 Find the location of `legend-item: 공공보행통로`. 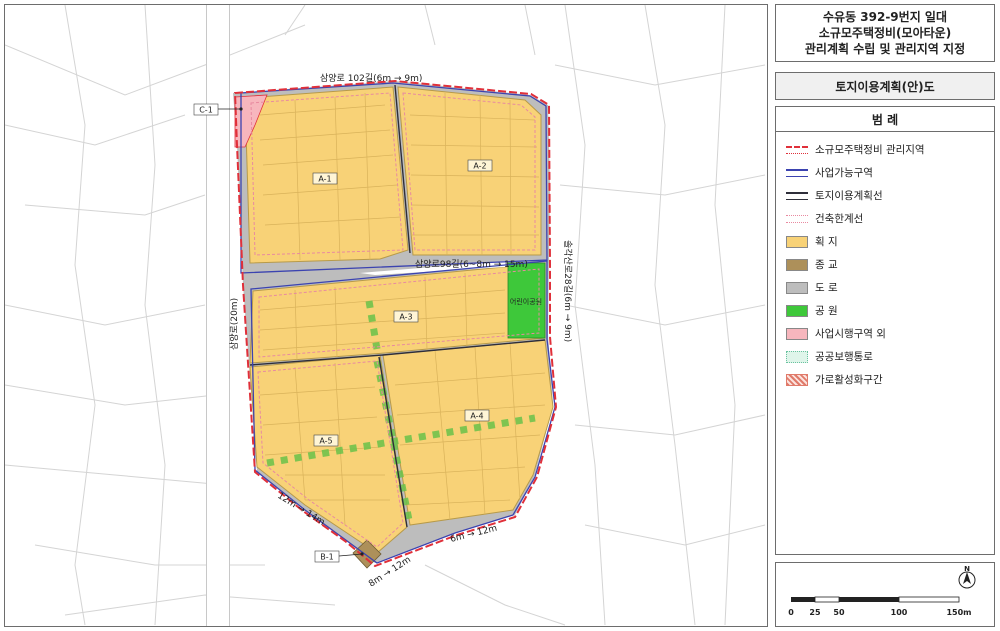

legend-item: 공공보행통로 is located at coordinates (890, 356).